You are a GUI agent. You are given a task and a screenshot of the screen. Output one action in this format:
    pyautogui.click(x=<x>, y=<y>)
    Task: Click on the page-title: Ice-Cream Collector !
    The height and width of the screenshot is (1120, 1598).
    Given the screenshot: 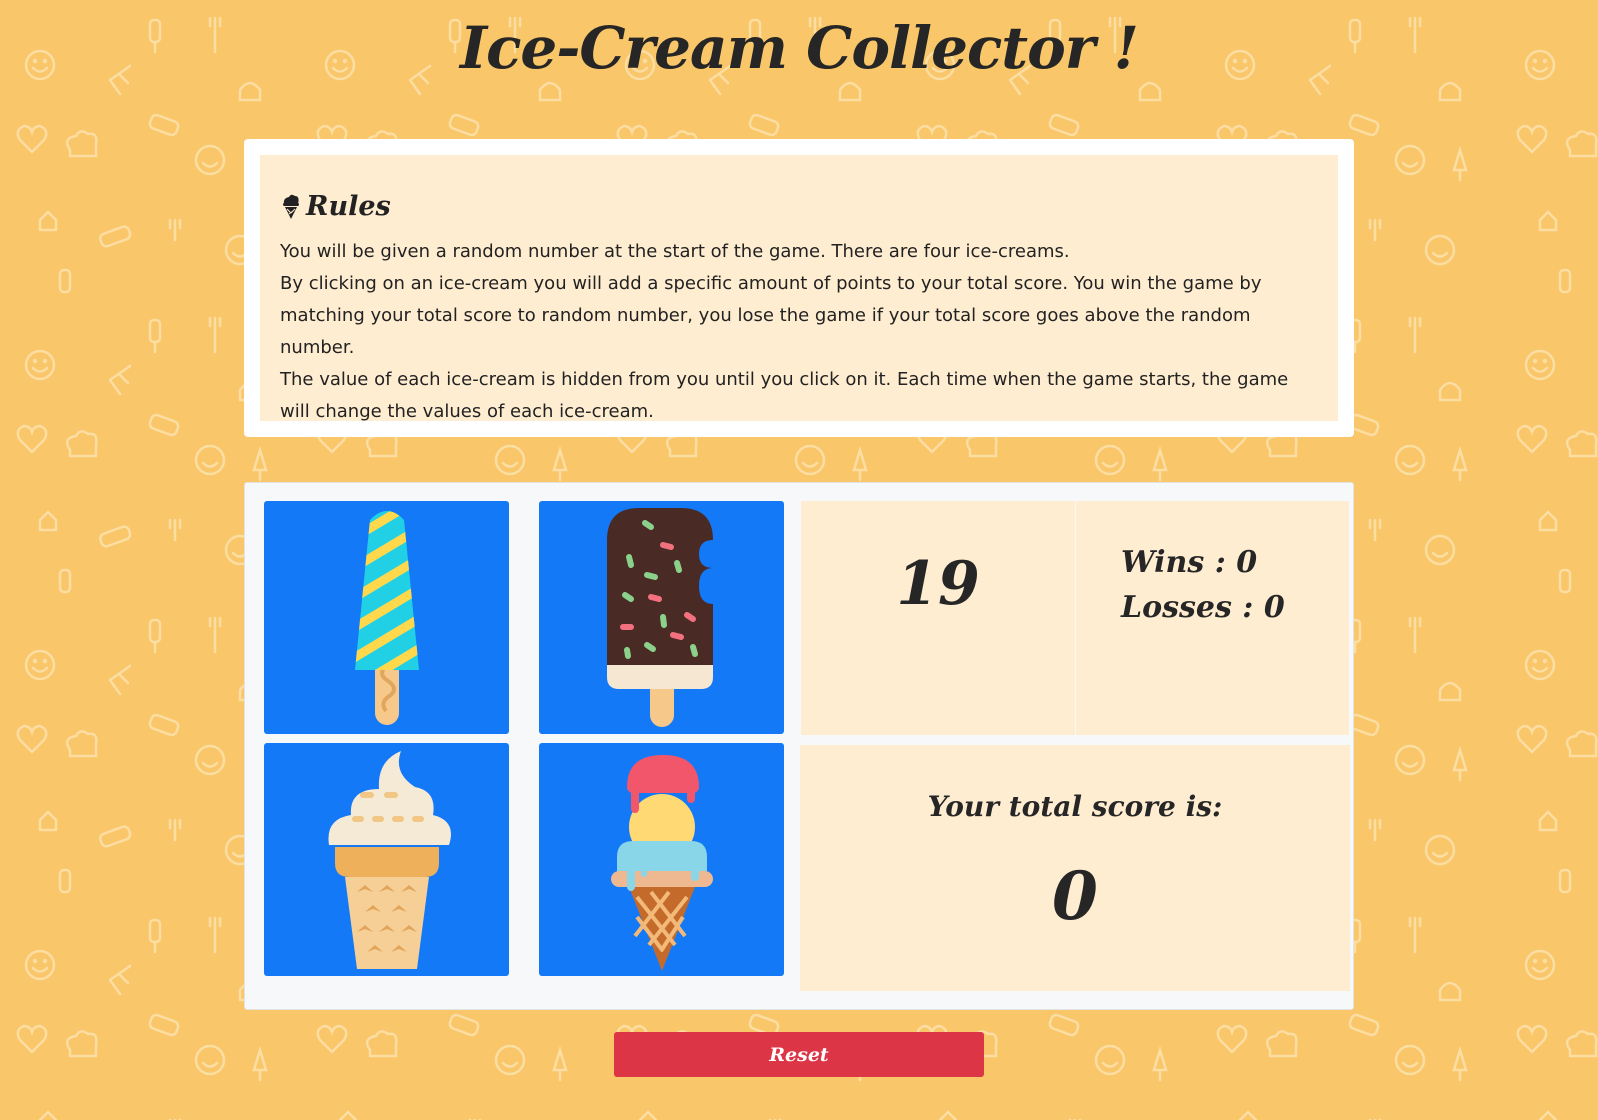 What is the action you would take?
    pyautogui.click(x=799, y=48)
    